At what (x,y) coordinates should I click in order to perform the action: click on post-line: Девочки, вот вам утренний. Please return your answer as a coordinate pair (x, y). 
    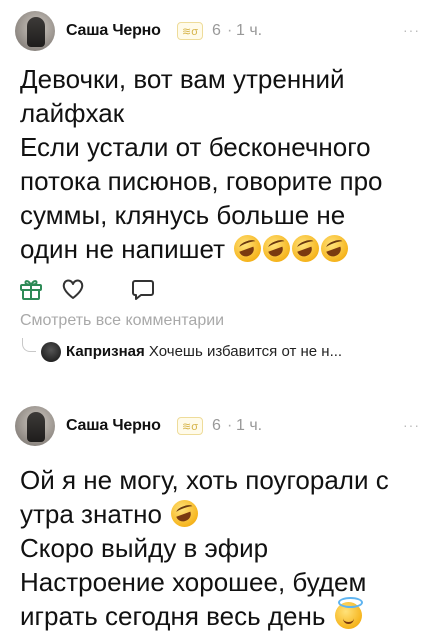
    Looking at the image, I should click on (182, 79).